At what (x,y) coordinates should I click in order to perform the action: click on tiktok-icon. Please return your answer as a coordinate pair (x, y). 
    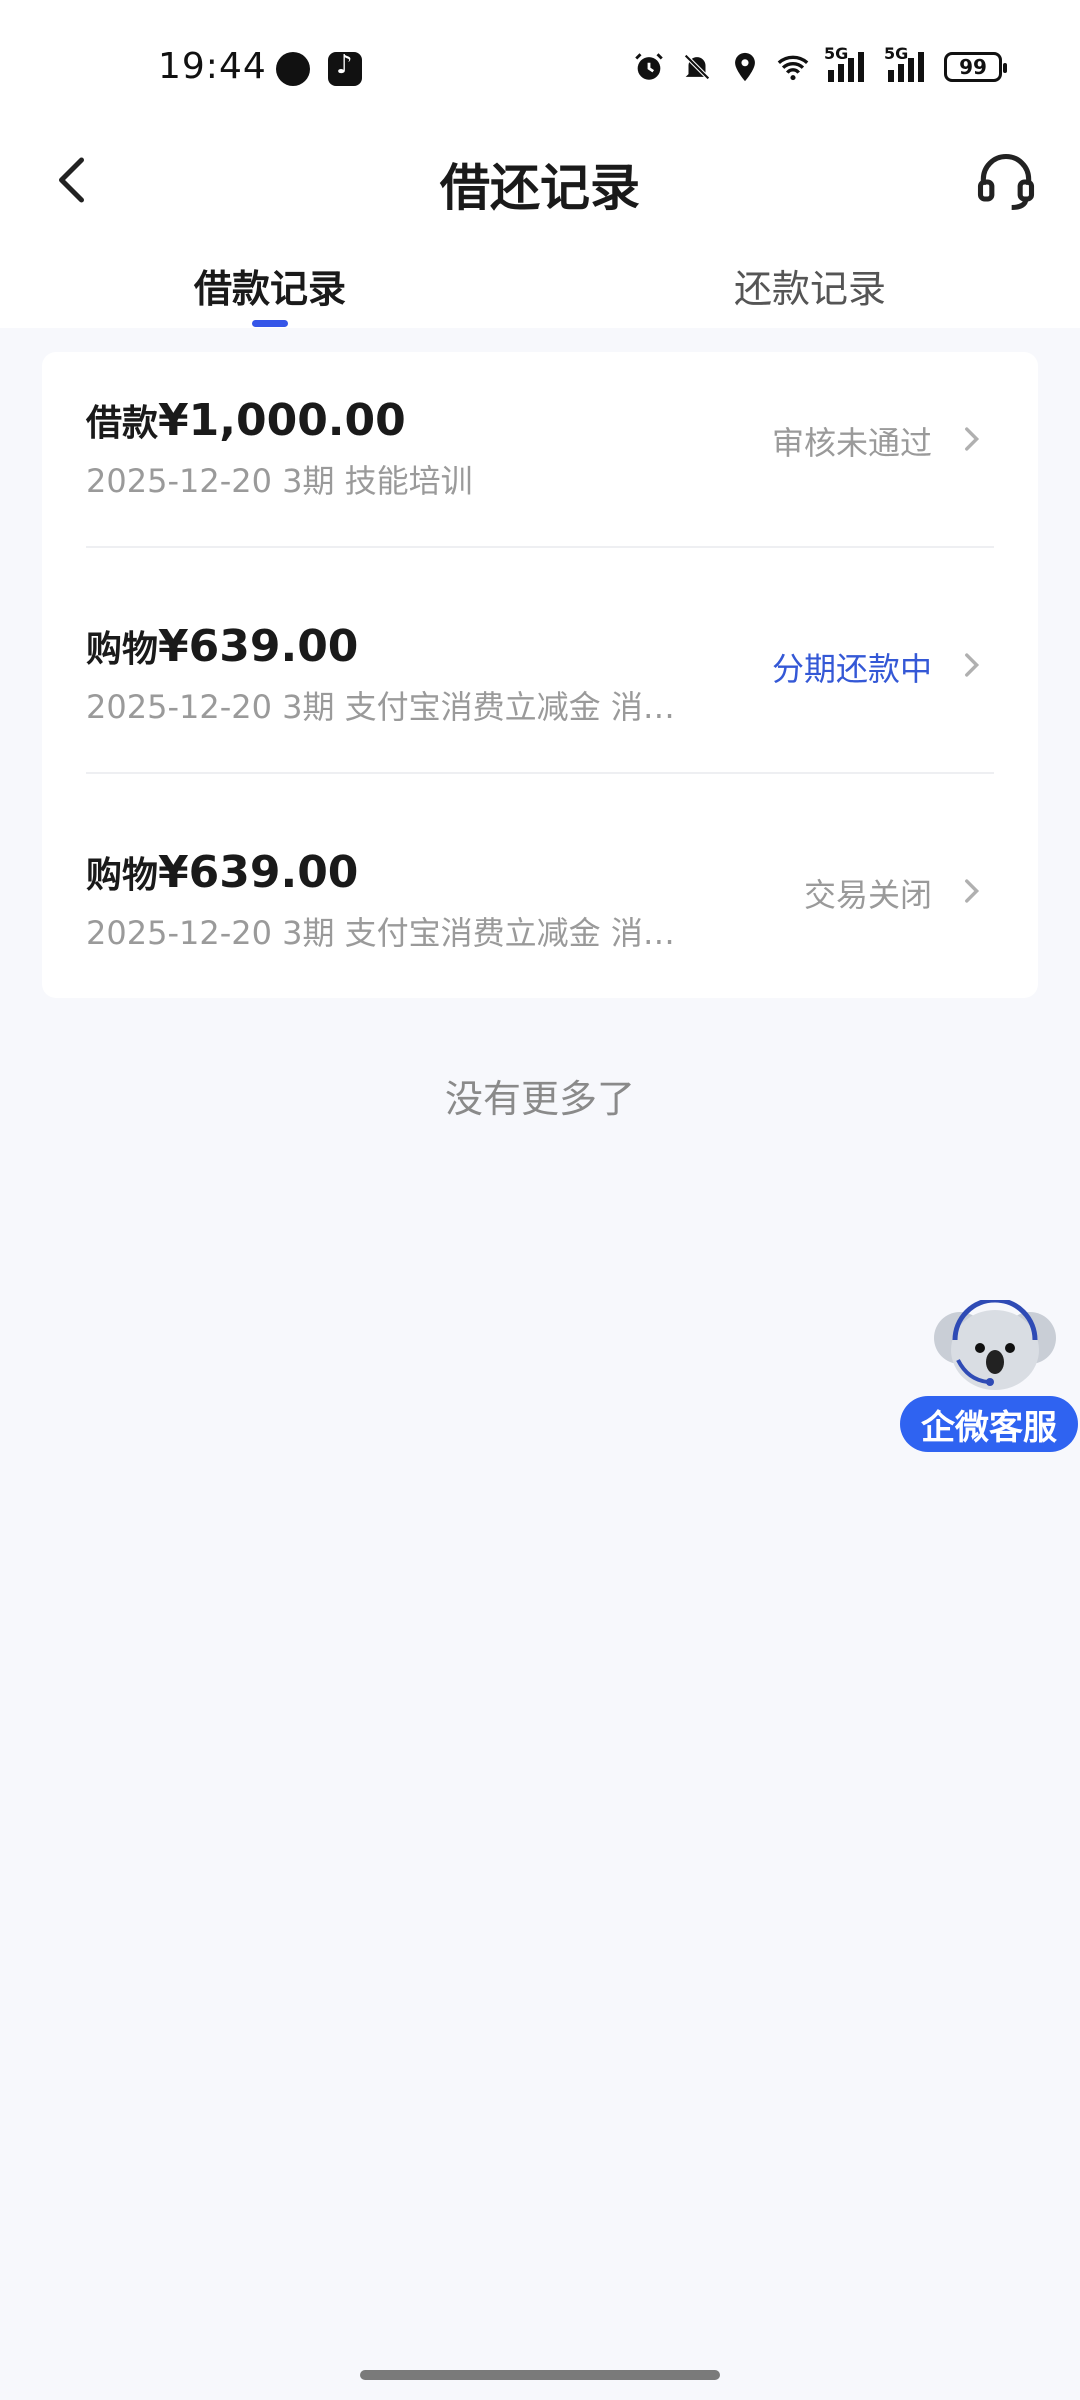
    Looking at the image, I should click on (345, 68).